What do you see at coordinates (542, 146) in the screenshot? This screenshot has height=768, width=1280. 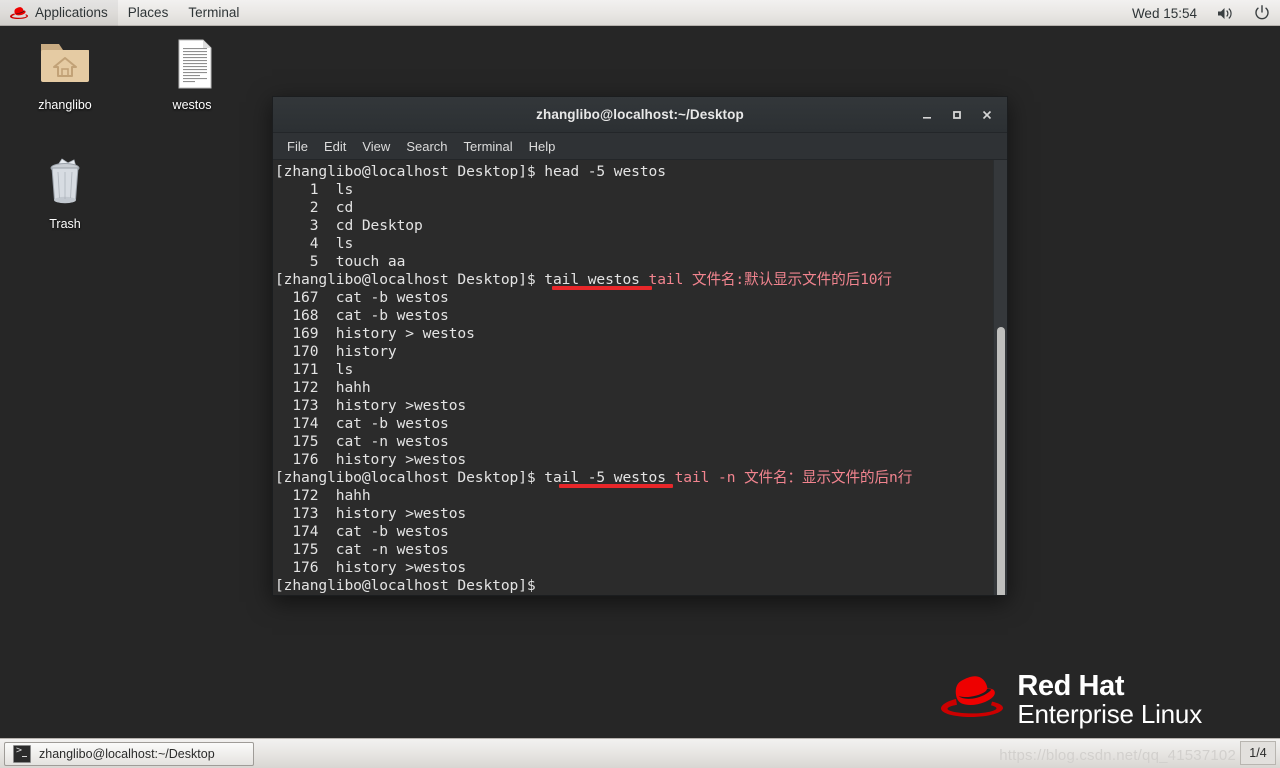 I see `menu-help: Help` at bounding box center [542, 146].